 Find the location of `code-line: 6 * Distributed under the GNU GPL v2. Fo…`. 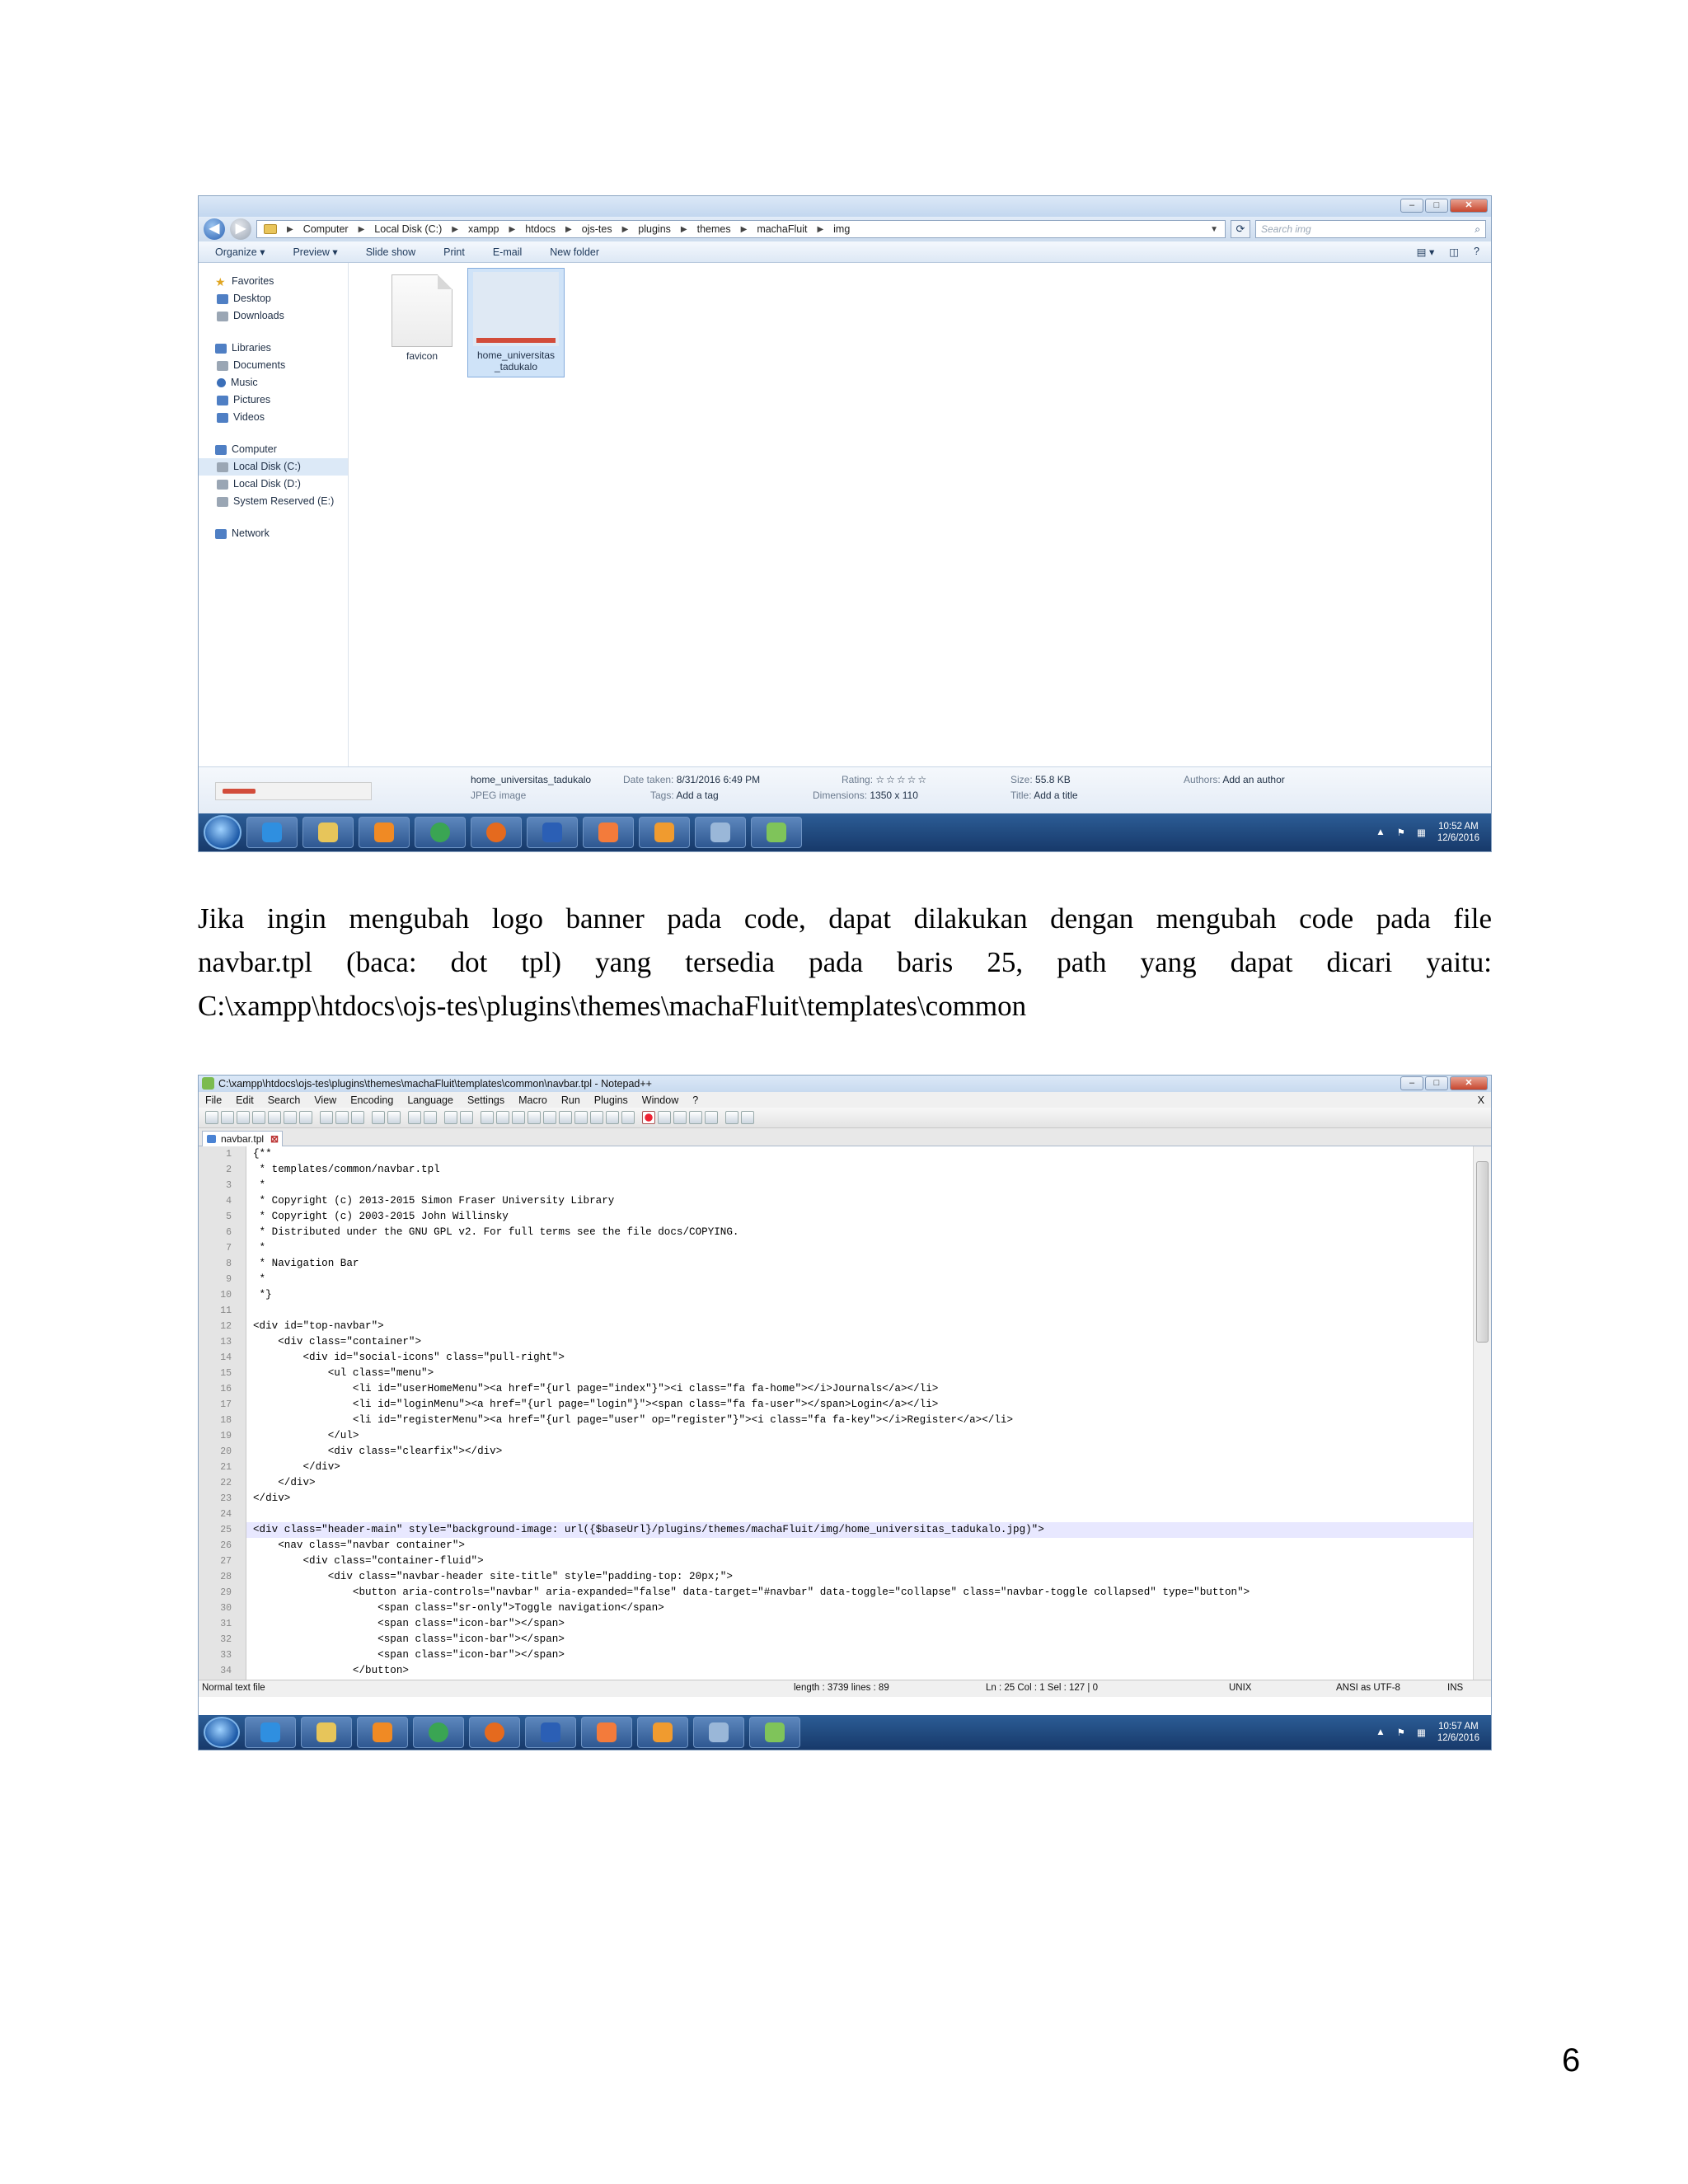

code-line: 6 * Distributed under the GNU GPL v2. Fo… is located at coordinates (849, 1232).